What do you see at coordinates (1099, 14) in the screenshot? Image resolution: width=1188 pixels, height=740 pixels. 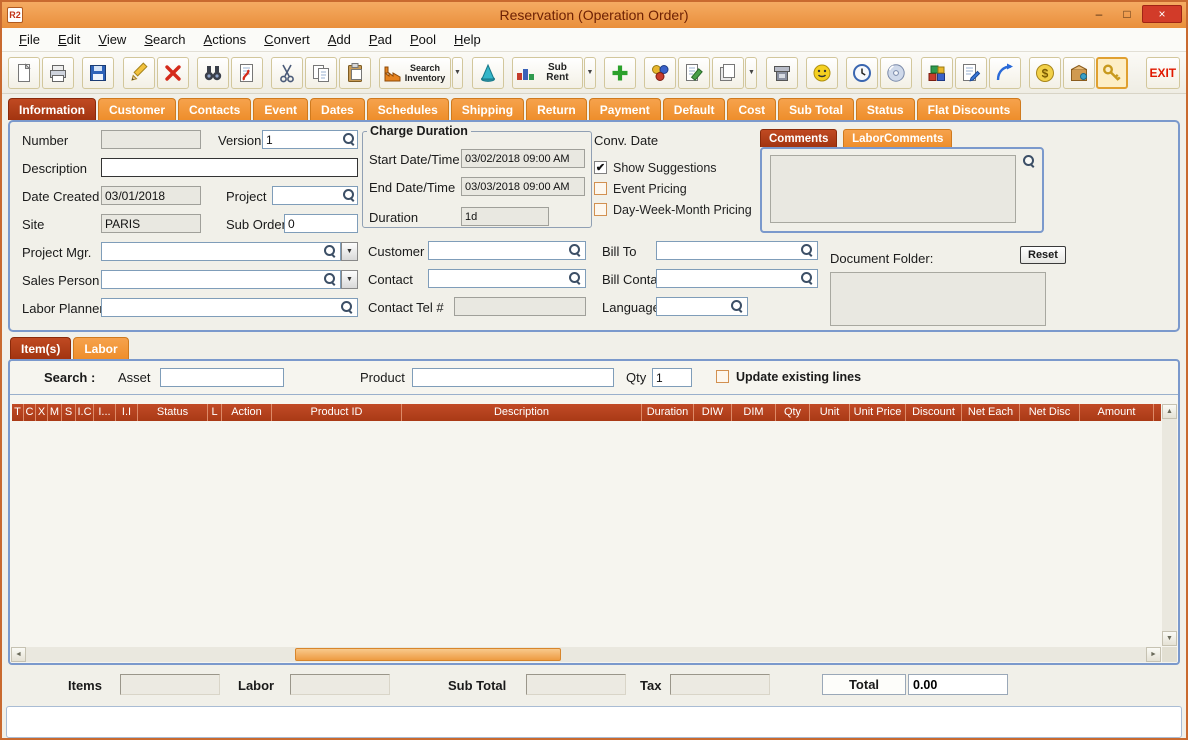 I see `minimize-button: –` at bounding box center [1099, 14].